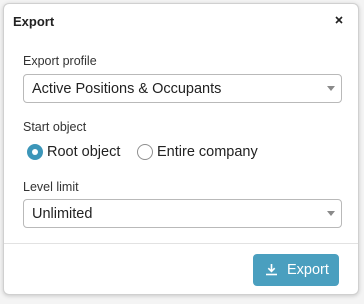 This screenshot has width=364, height=304. Describe the element at coordinates (127, 89) in the screenshot. I see `export-profile-value: Active Positions & Occupants` at that location.